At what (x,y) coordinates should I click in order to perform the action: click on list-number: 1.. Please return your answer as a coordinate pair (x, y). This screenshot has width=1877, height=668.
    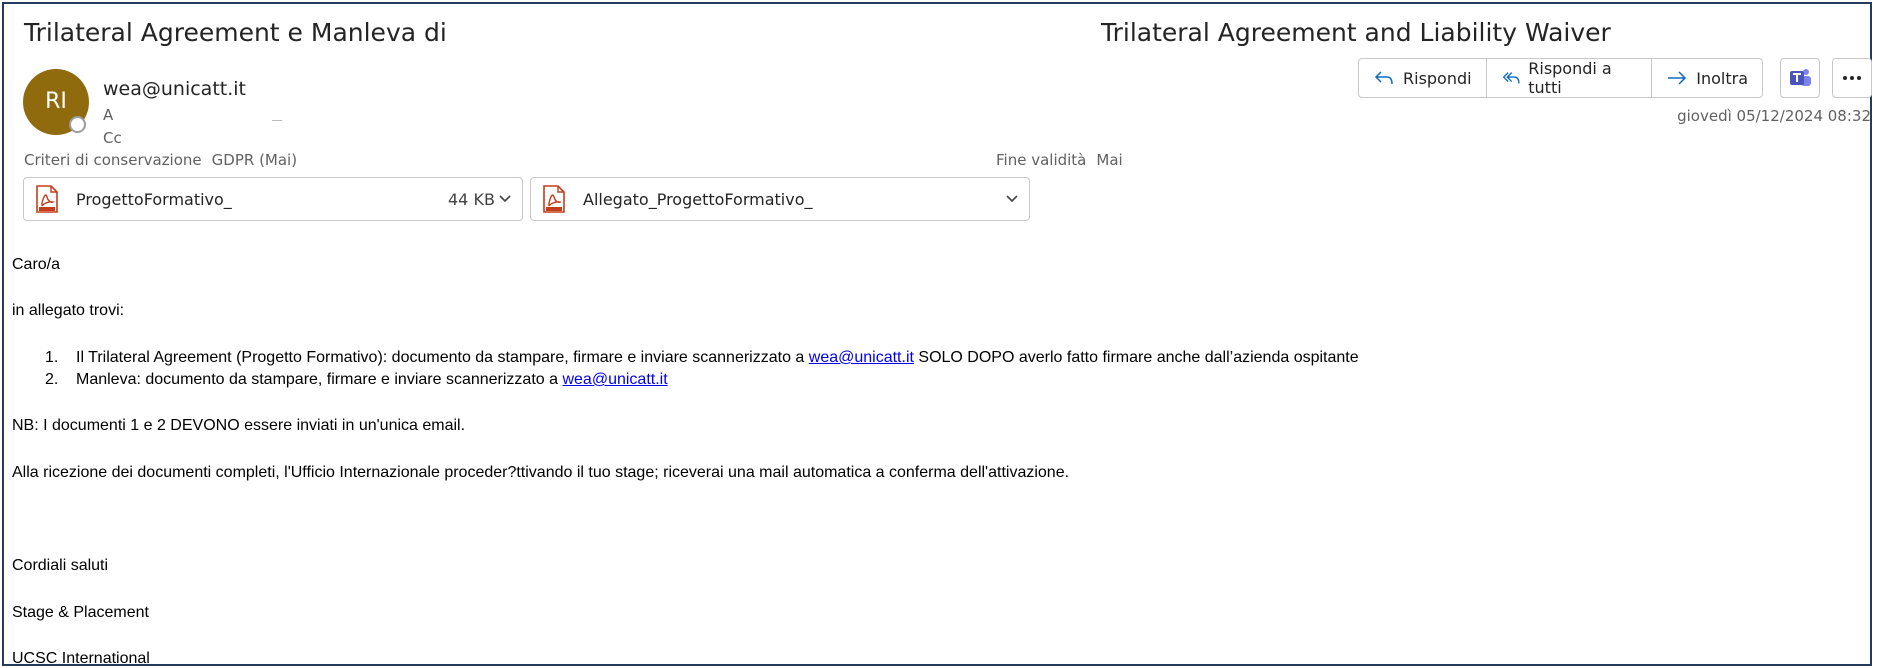
    Looking at the image, I should click on (52, 357).